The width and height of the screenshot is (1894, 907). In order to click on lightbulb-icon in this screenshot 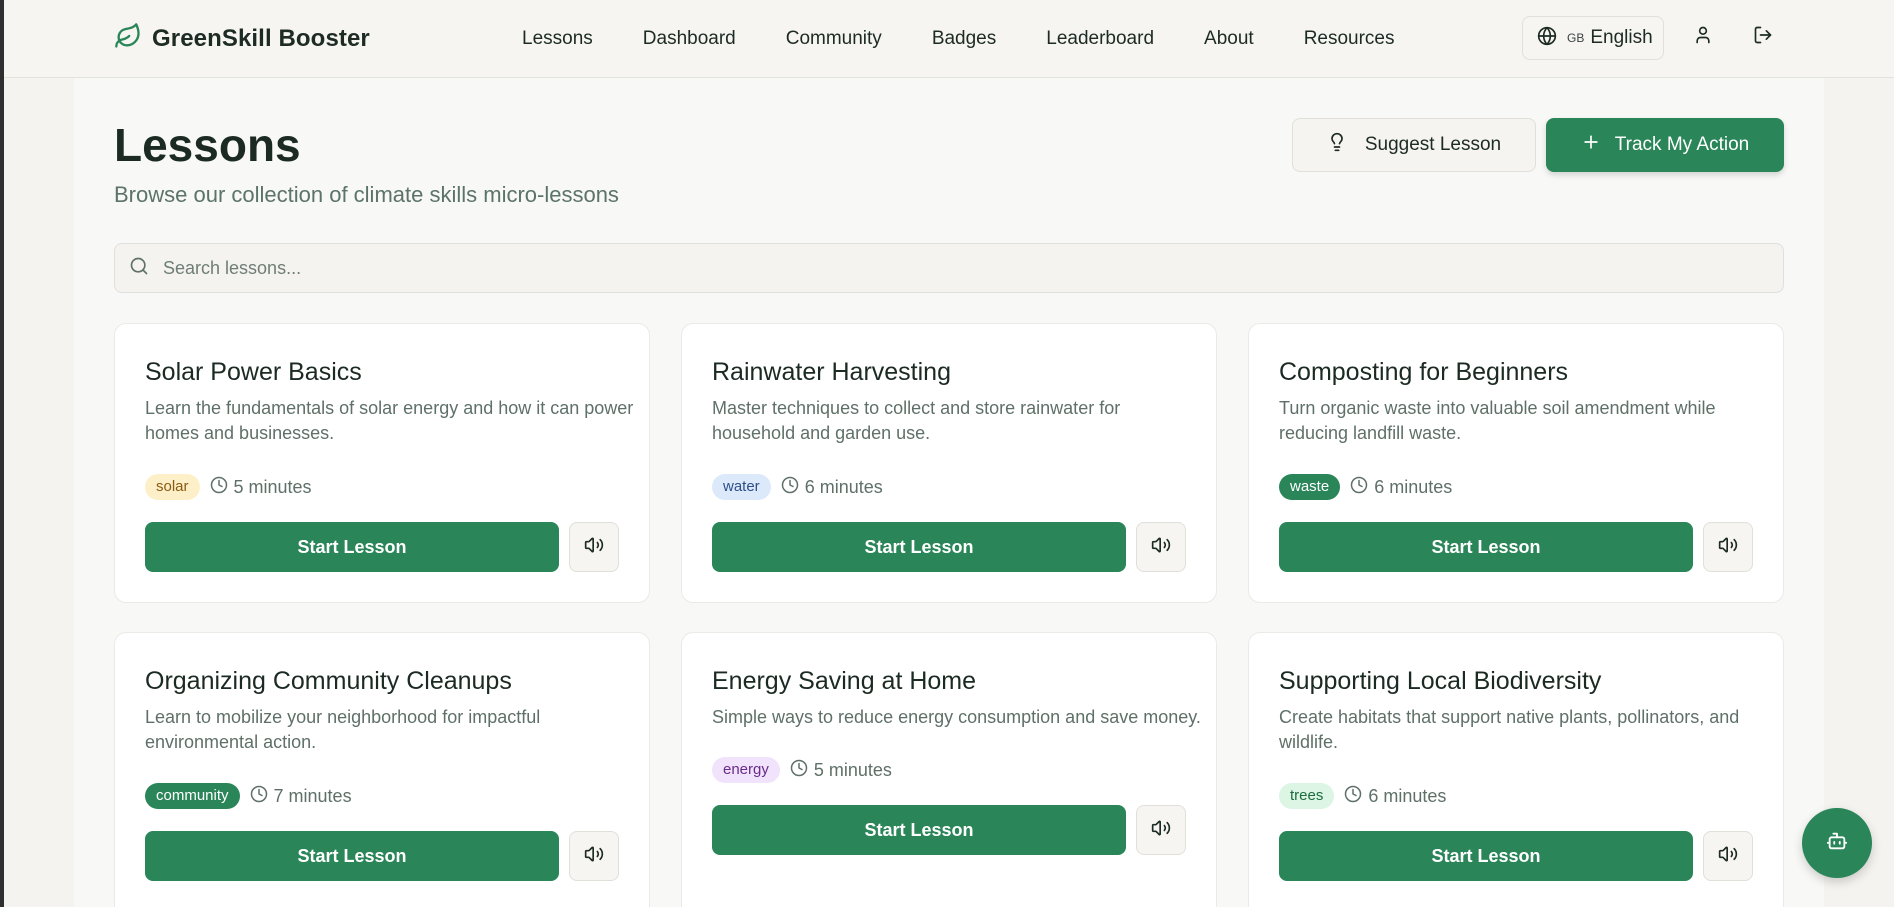, I will do `click(1337, 145)`.